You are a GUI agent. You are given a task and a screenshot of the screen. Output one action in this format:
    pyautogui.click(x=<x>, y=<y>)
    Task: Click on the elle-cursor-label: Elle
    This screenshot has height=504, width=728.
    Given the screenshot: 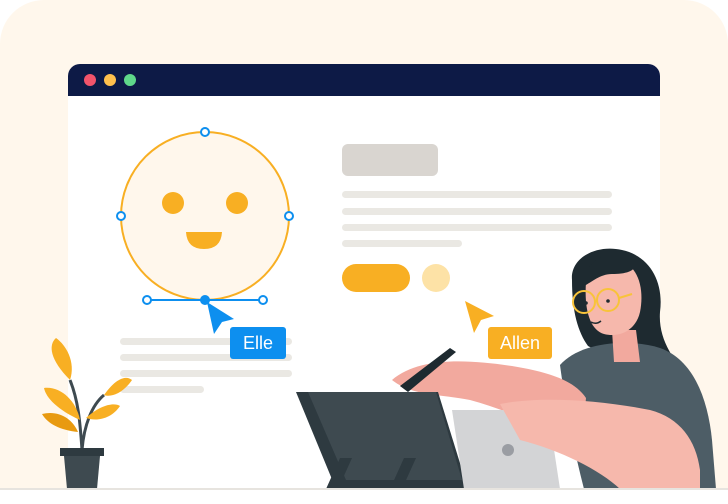 What is the action you would take?
    pyautogui.click(x=258, y=343)
    